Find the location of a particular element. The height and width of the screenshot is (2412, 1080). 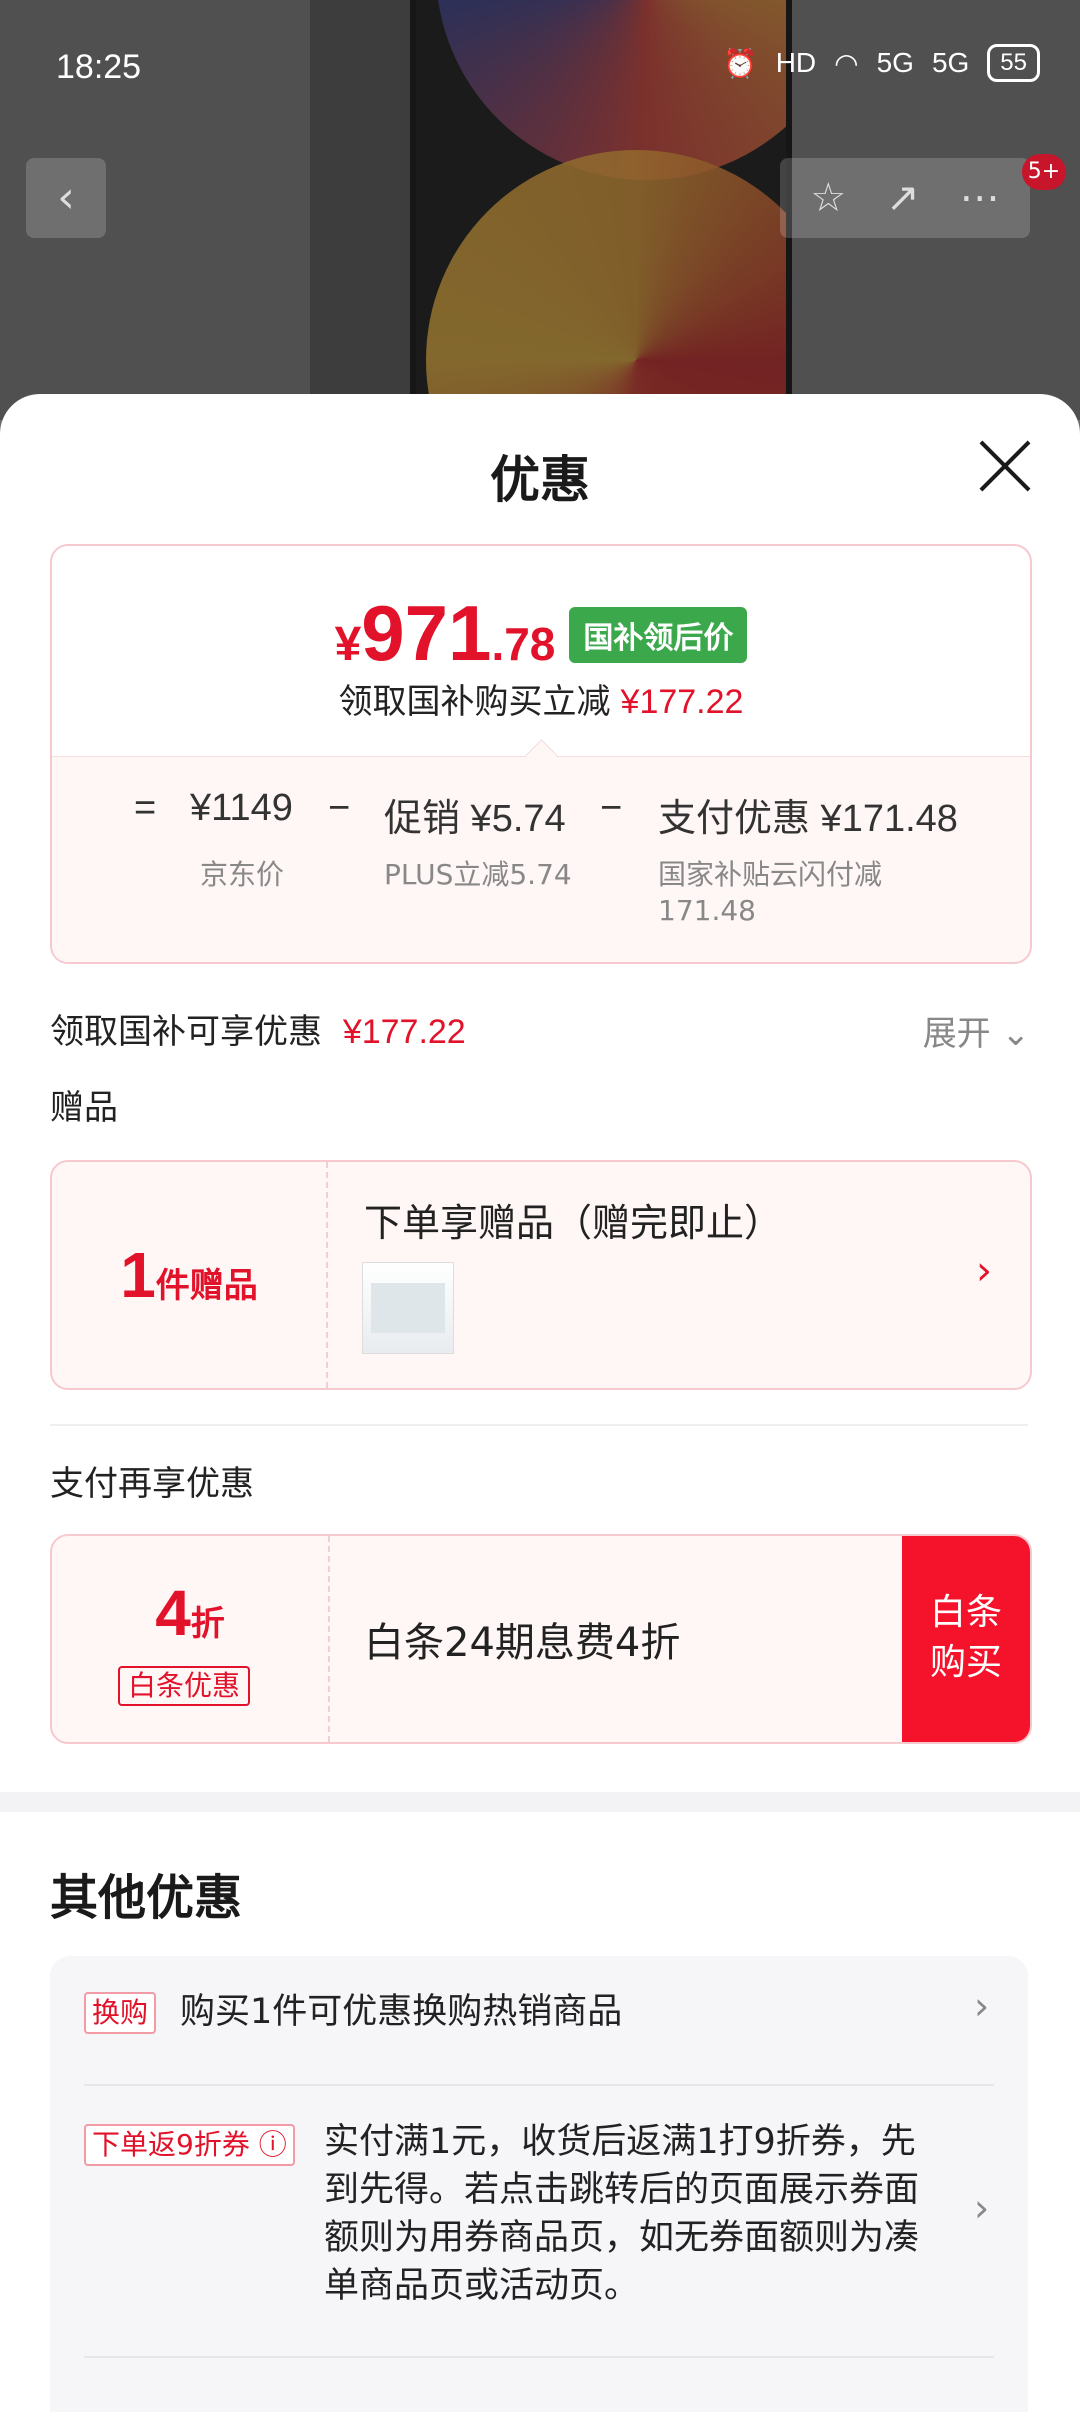

back-button: ‹ is located at coordinates (66, 198).